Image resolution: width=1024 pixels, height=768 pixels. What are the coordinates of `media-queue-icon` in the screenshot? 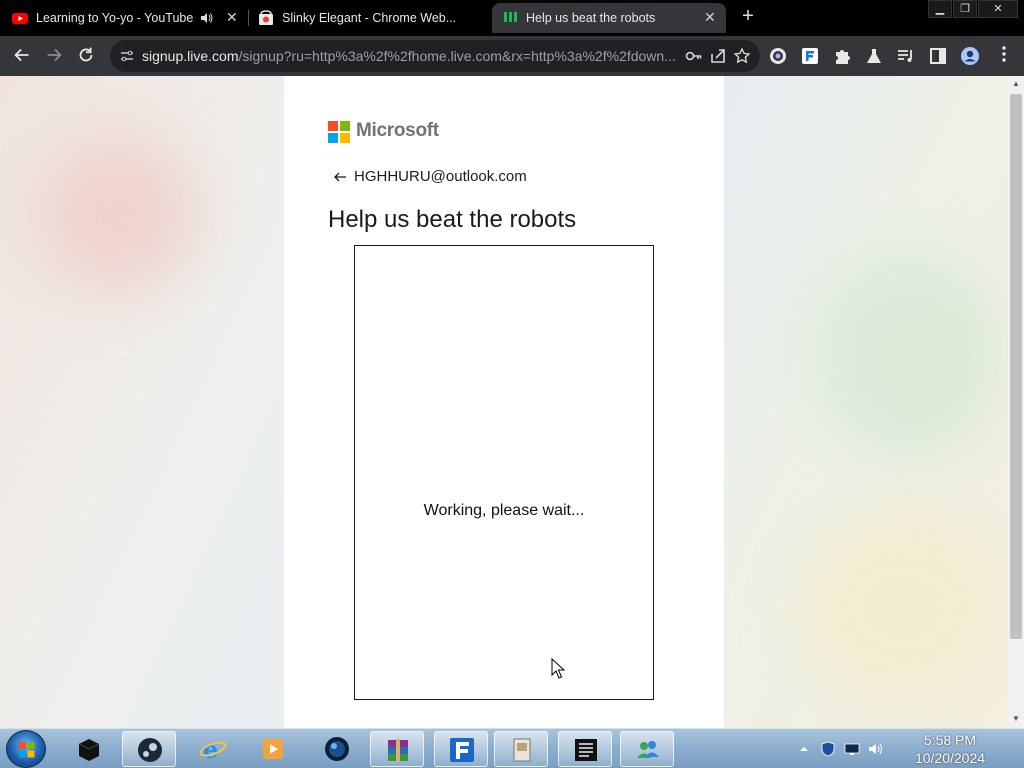 It's located at (906, 56).